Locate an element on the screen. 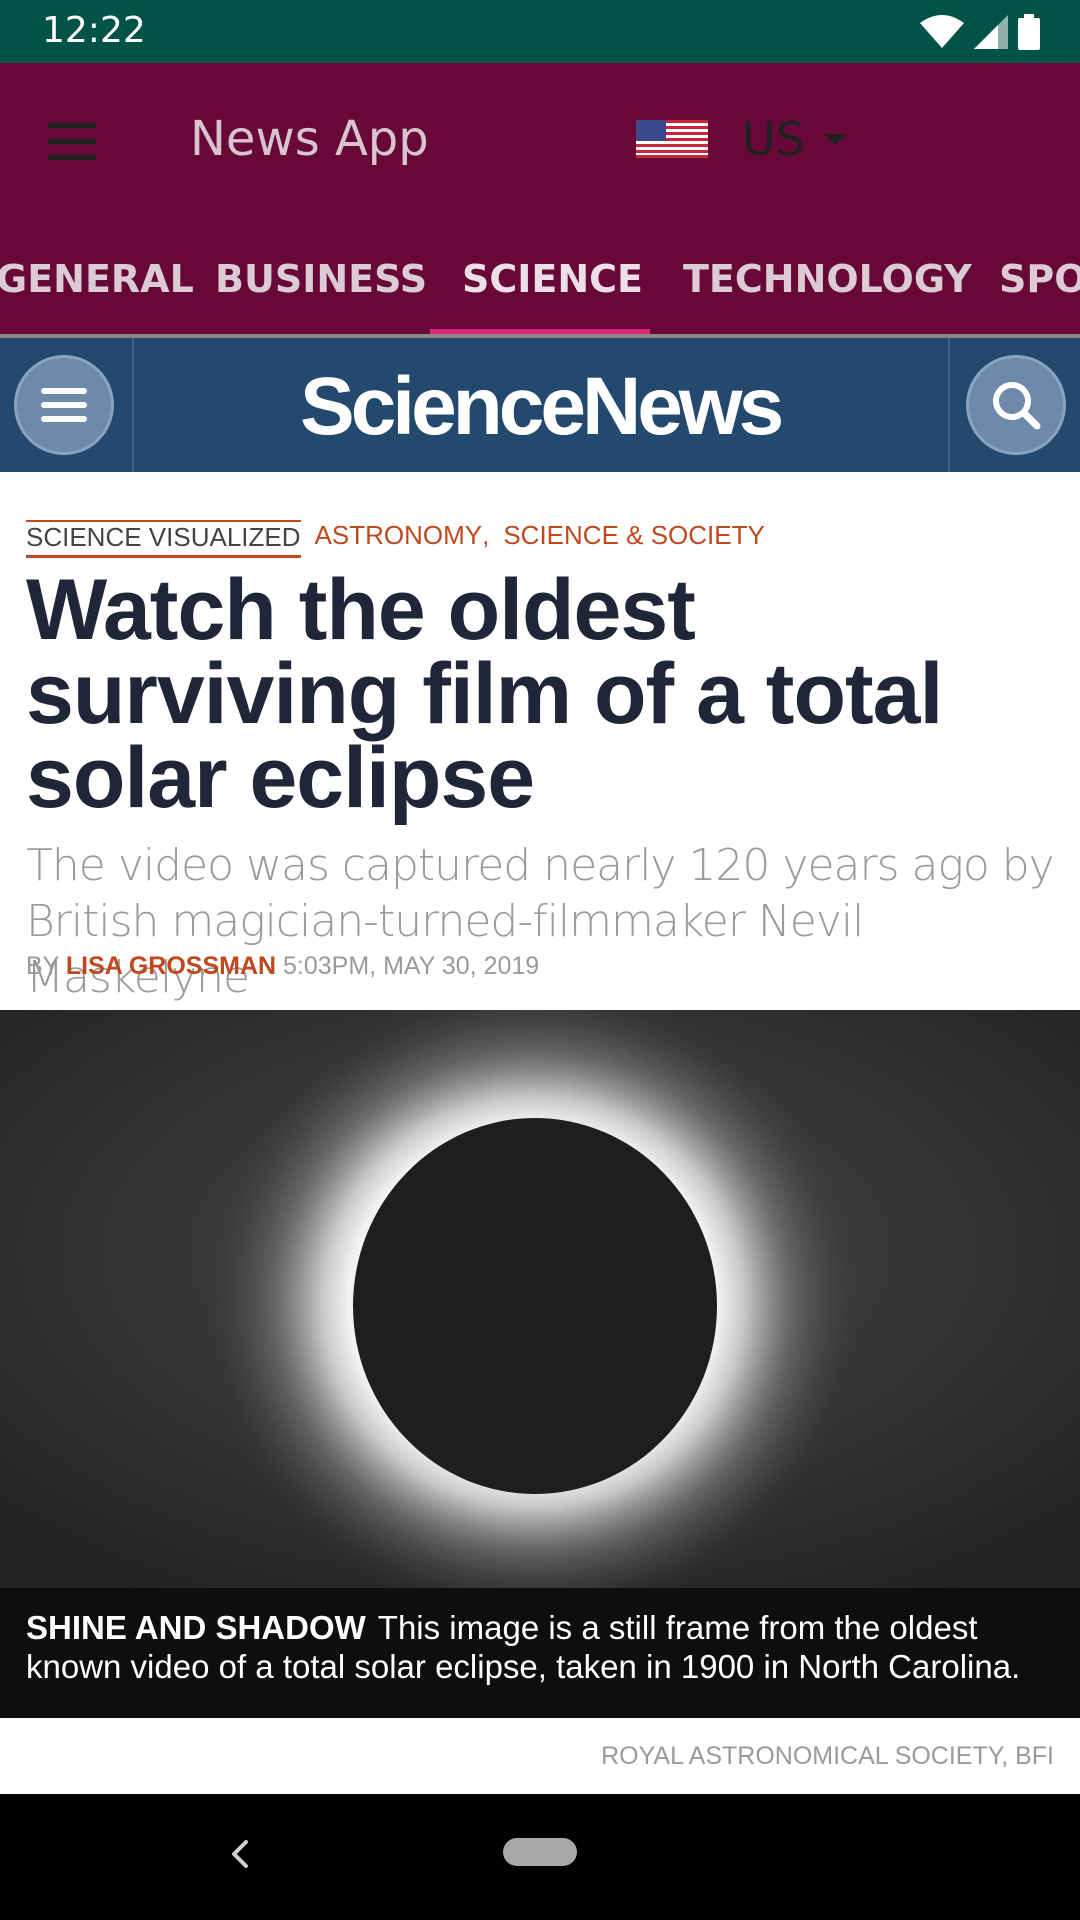 Image resolution: width=1080 pixels, height=1920 pixels. us-flag-icon is located at coordinates (672, 139).